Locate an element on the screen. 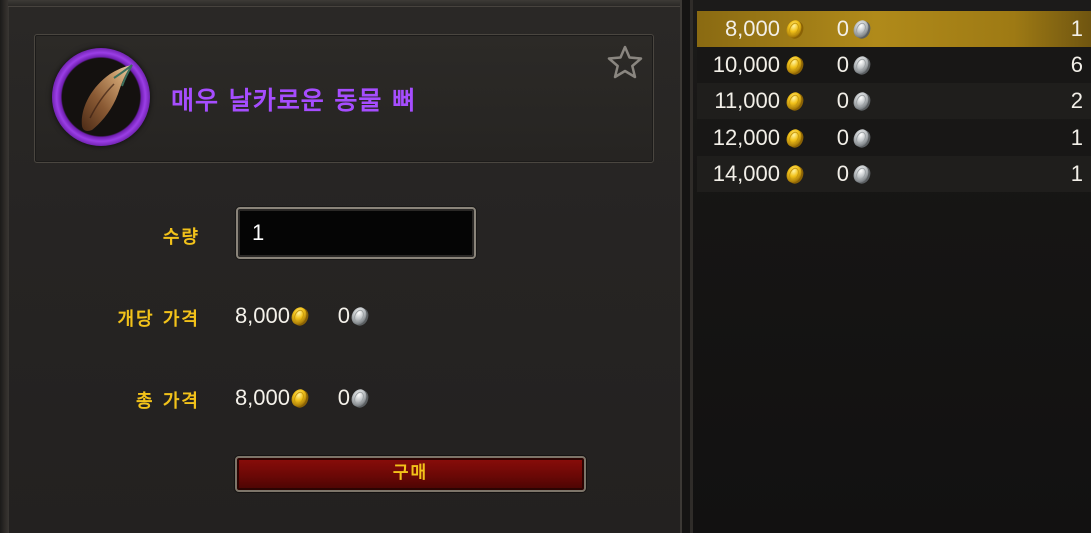 This screenshot has height=533, width=1091. listing-row: 14,000 0 1 is located at coordinates (894, 174).